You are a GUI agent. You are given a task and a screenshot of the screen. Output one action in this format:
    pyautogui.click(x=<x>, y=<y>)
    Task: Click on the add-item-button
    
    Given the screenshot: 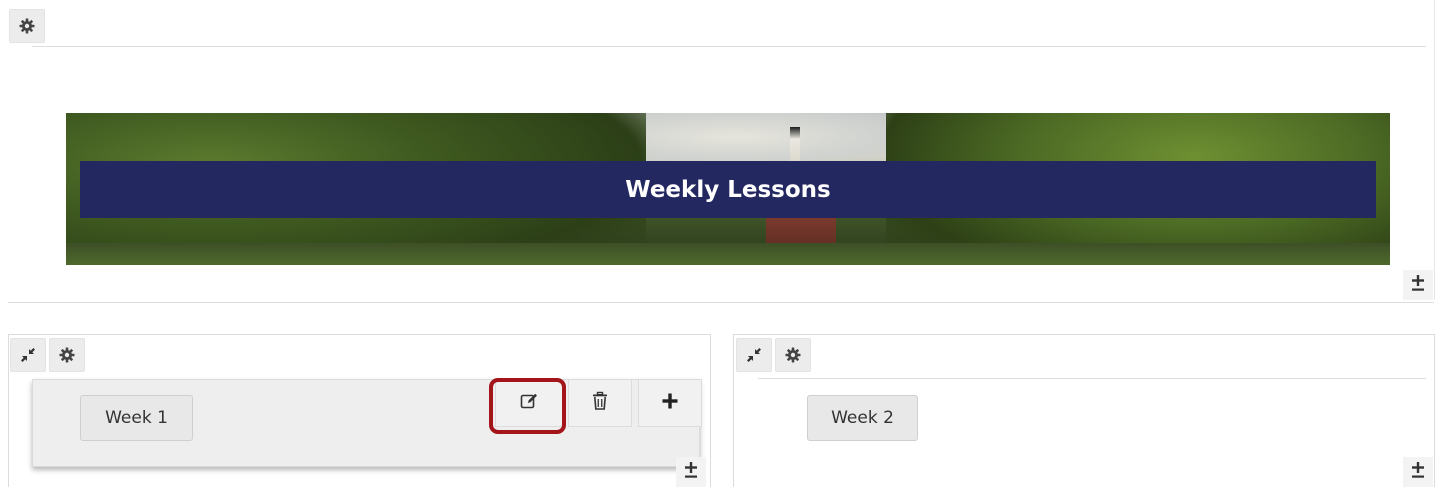 What is the action you would take?
    pyautogui.click(x=670, y=403)
    